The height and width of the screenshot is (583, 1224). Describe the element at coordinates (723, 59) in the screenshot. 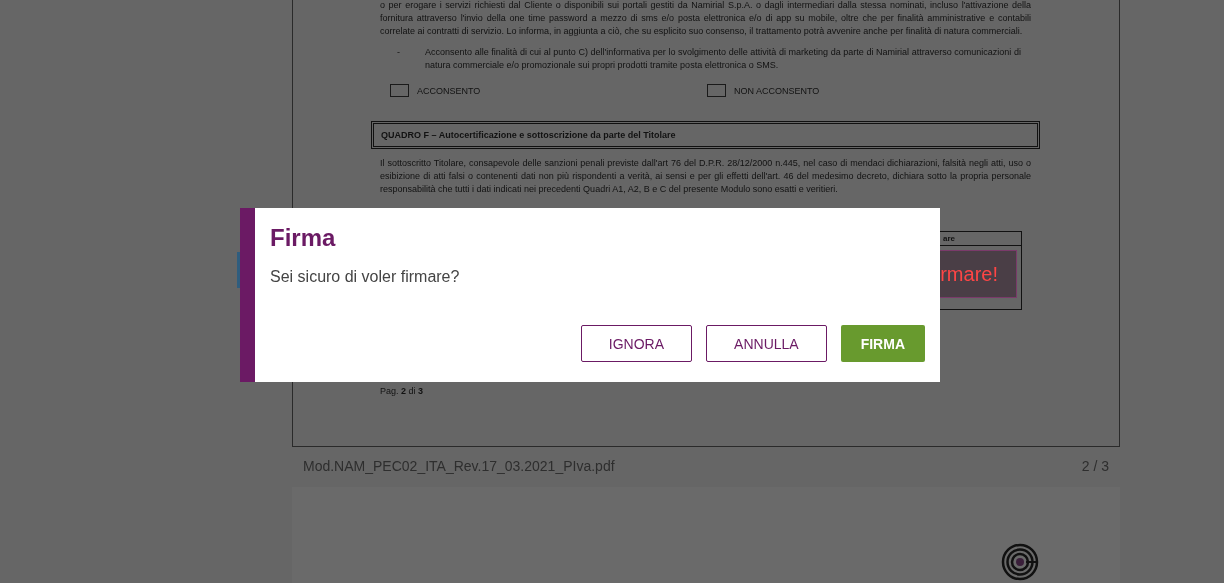

I see `document-paragraph: Acconsento alle finalità di cui al punto C) dell'informativa per lo svolgimento delle attività di marketing da parte di Namirial attraverso comunicazioni di natura commerciale e/o promozionale sui propri prodotti tramite posta elettronica o SMS.` at that location.